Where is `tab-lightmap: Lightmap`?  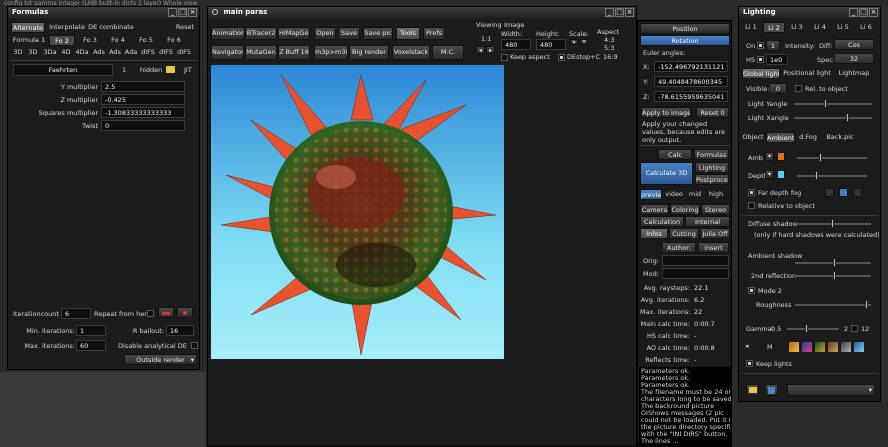
tab-lightmap: Lightmap is located at coordinates (854, 73).